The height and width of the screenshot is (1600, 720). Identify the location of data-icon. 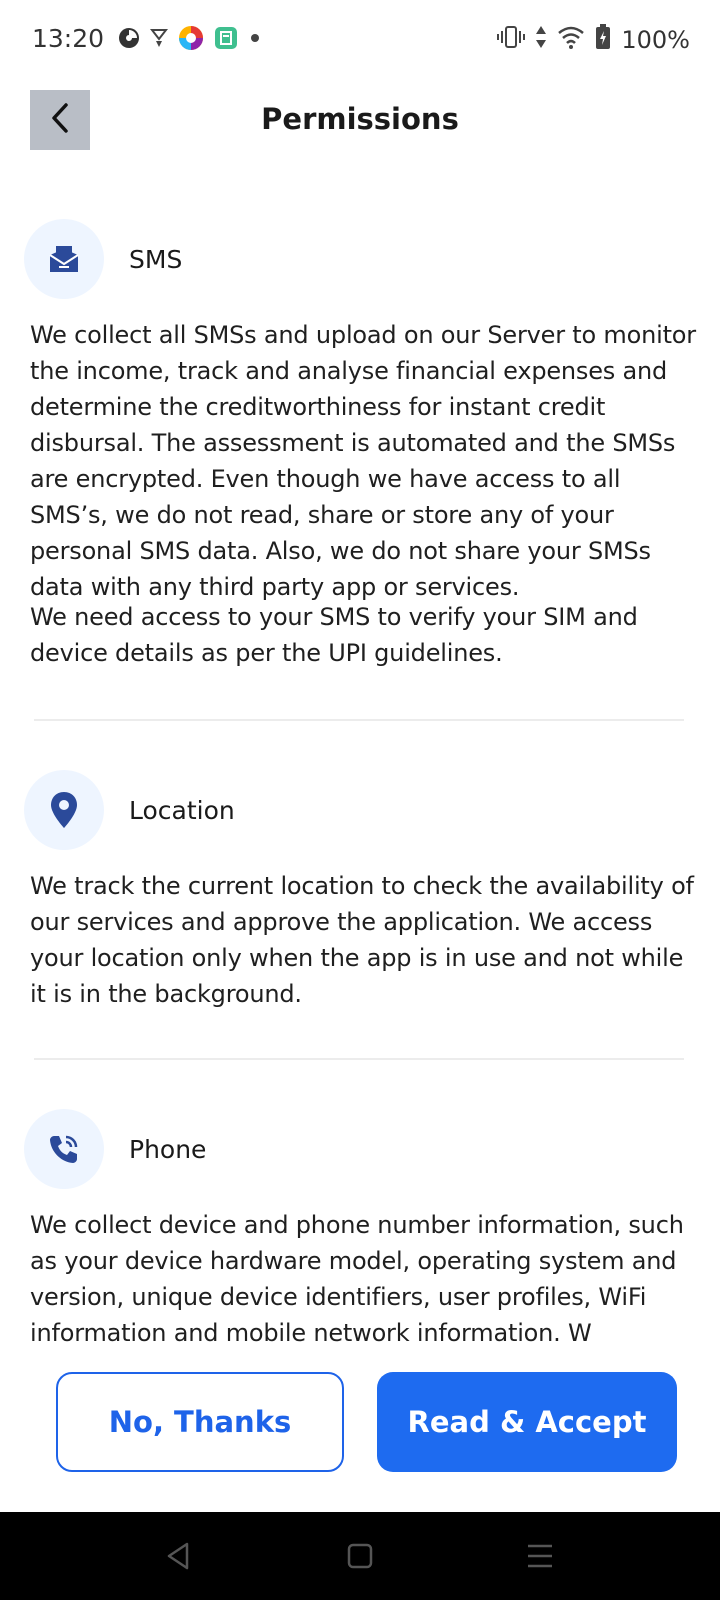
(541, 39).